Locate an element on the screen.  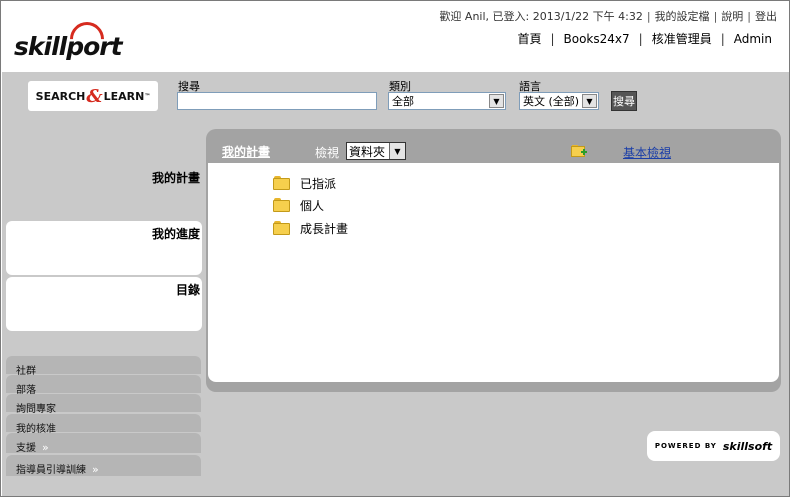
sidebar-link-community: 社群 is located at coordinates (103, 366).